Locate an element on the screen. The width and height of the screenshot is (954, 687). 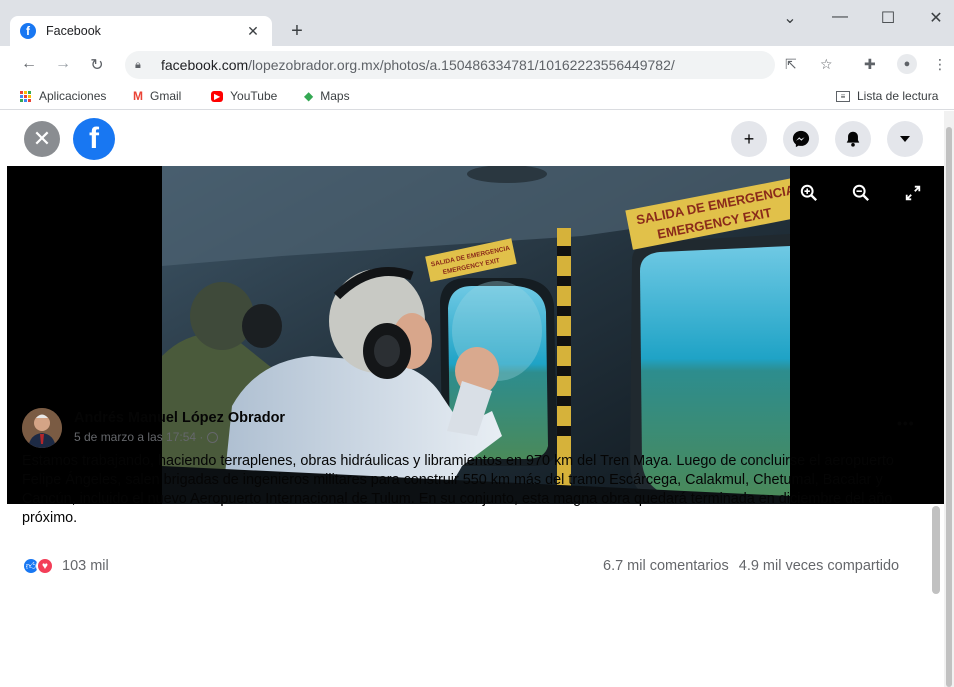
extensions-icon: ✚ is located at coordinates (870, 64).